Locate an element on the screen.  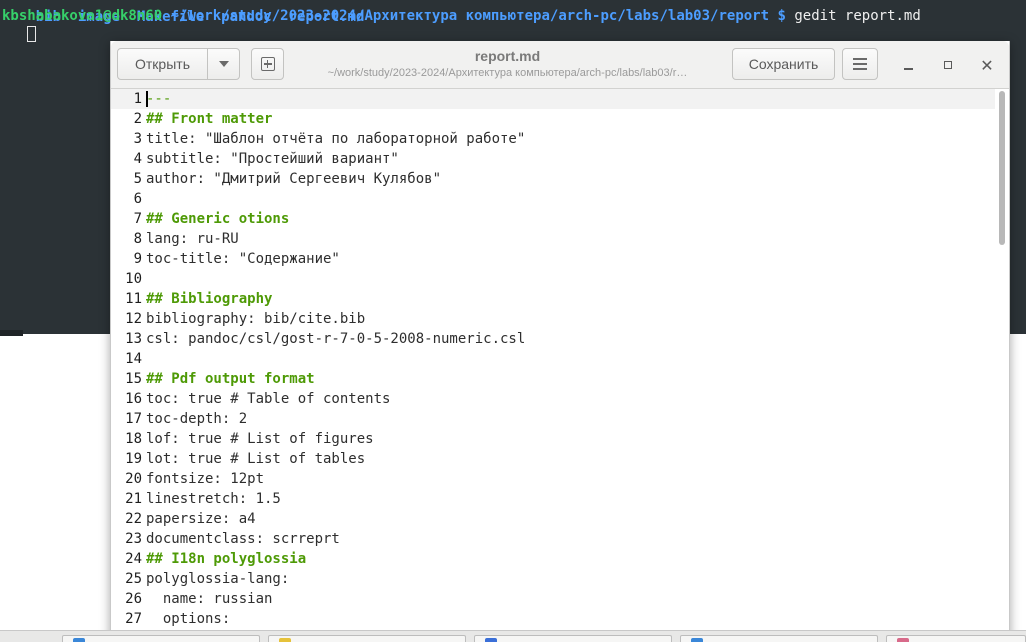
editor-line: 18 lof: true # List of figures is located at coordinates (553, 439).